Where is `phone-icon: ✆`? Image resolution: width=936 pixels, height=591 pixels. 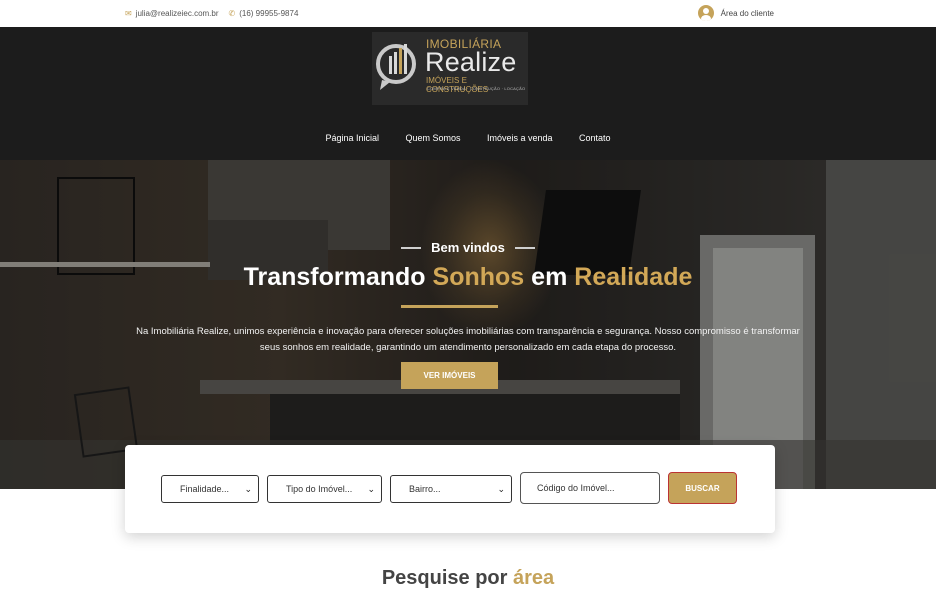
phone-icon: ✆ is located at coordinates (232, 13).